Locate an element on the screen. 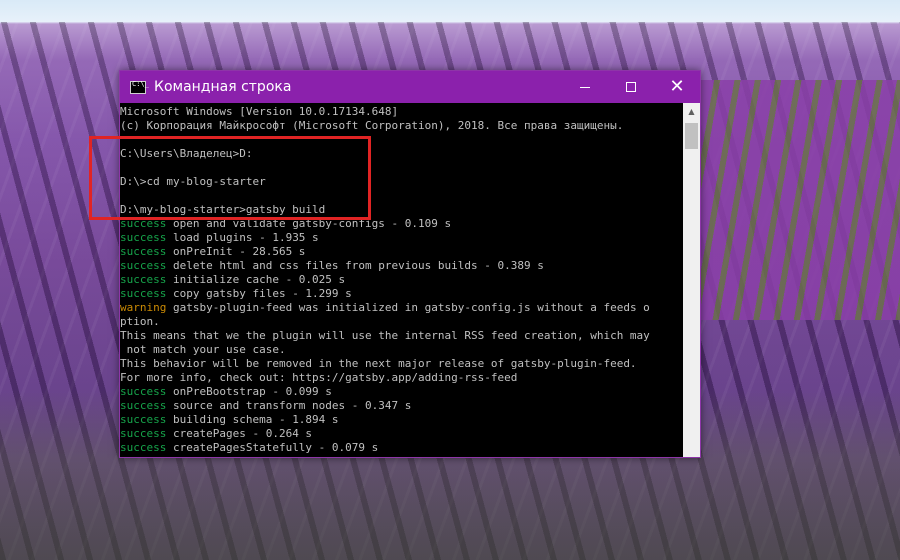 The height and width of the screenshot is (560, 900). console-line-text: initialize cache - 0.025 s is located at coordinates (256, 279).